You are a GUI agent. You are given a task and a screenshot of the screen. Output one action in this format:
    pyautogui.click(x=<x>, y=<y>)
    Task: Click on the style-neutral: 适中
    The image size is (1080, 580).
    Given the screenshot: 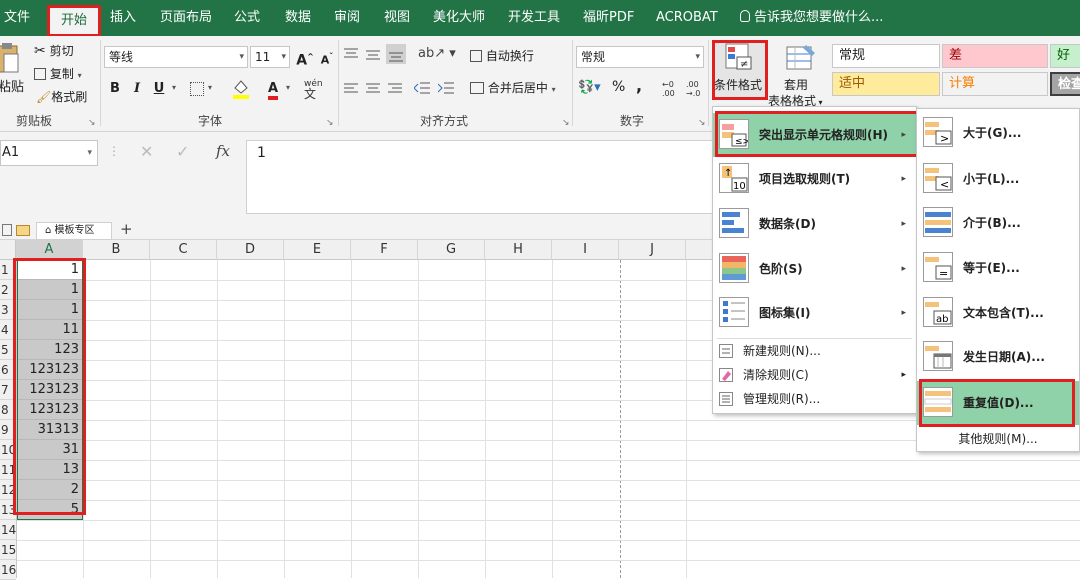 What is the action you would take?
    pyautogui.click(x=886, y=84)
    